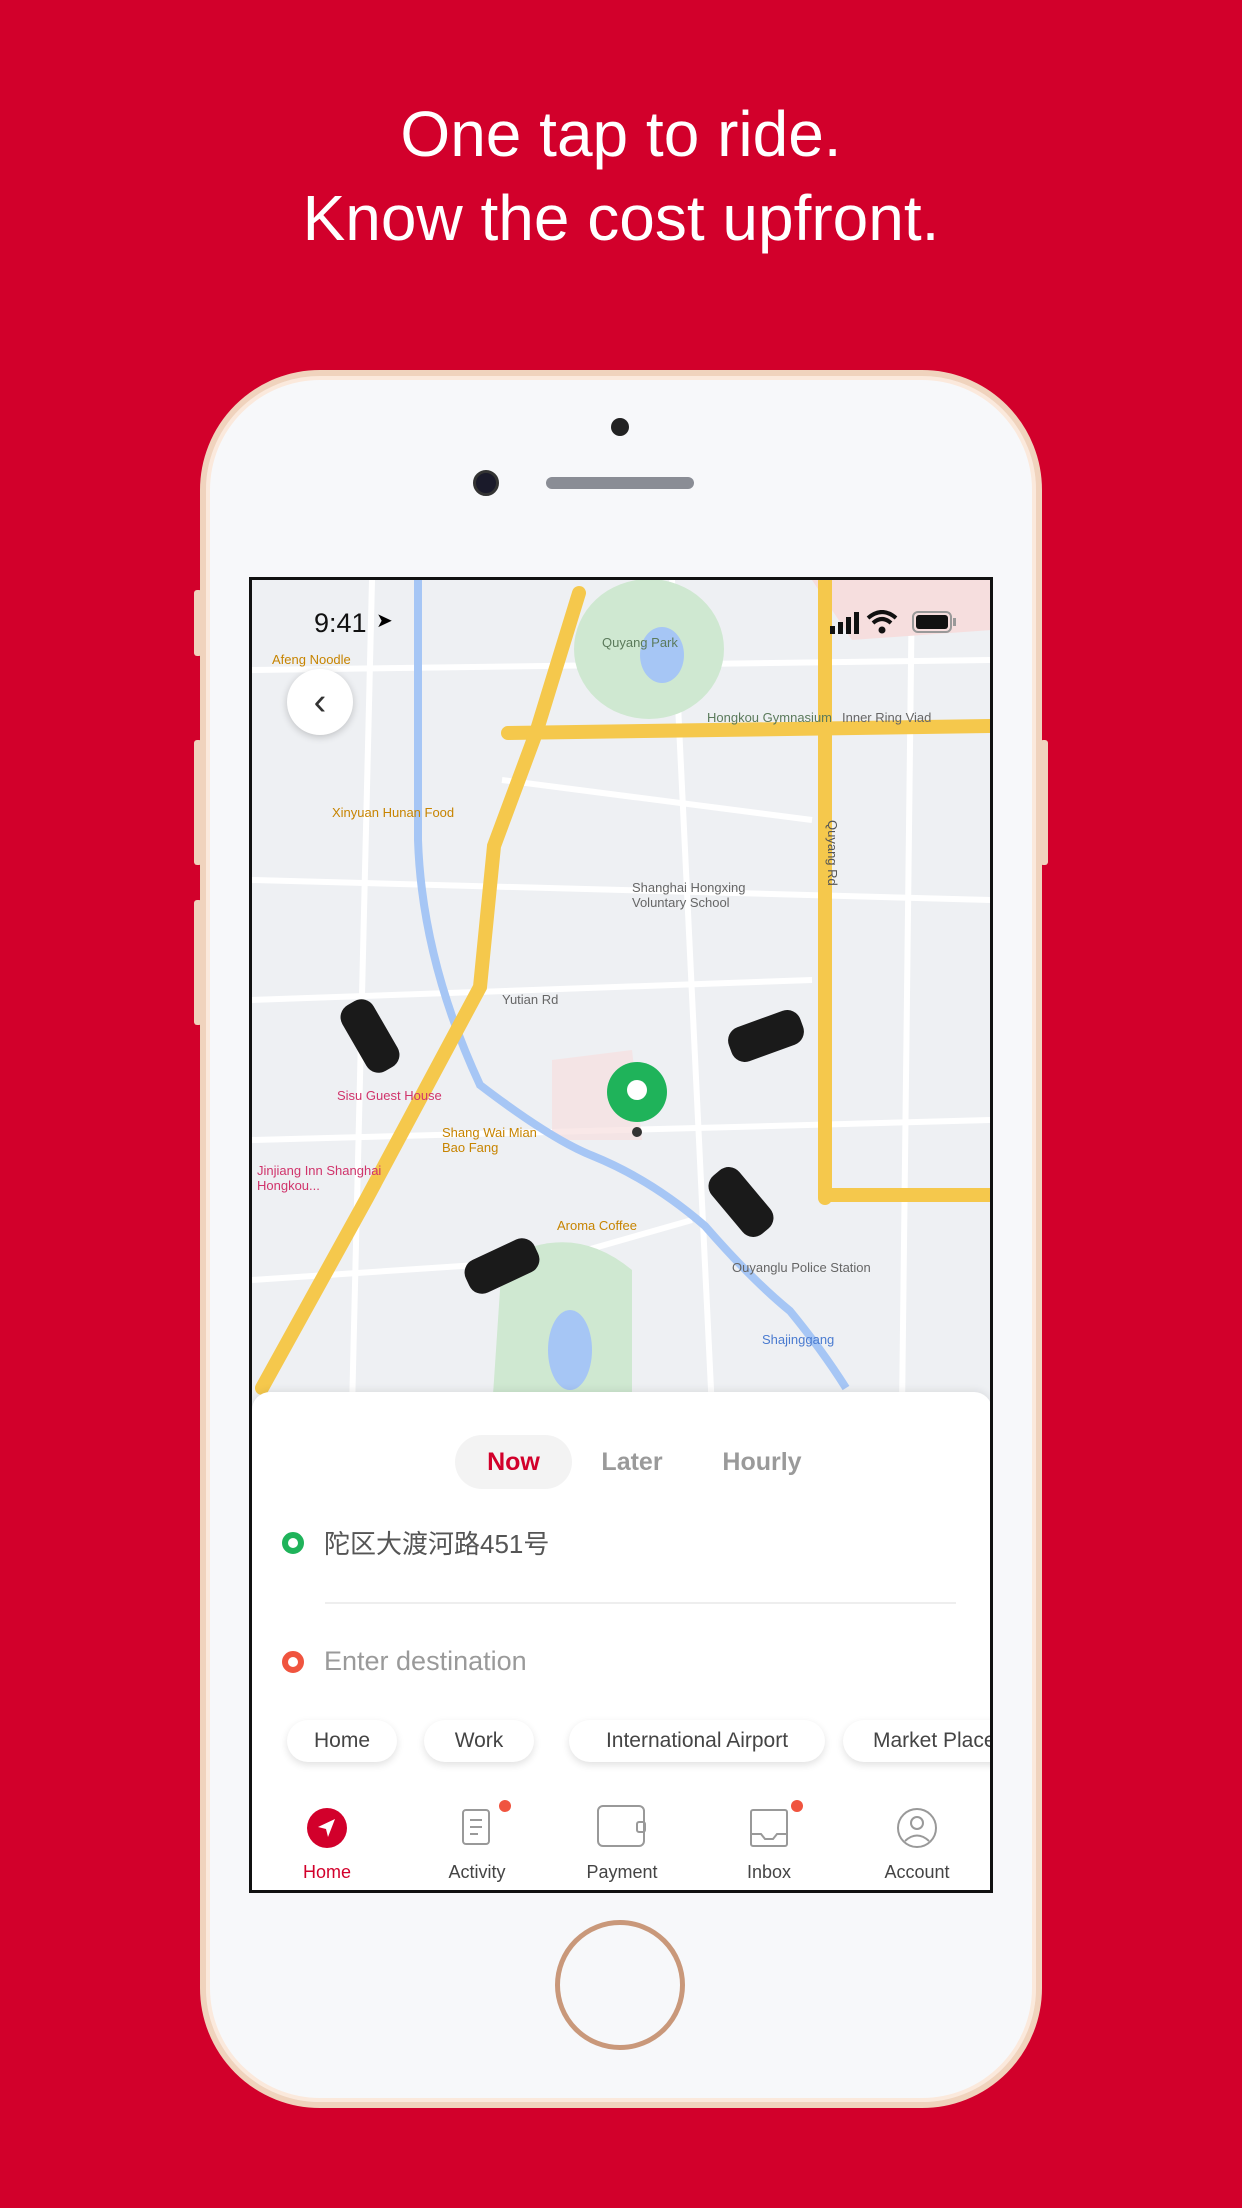  Describe the element at coordinates (620, 1985) in the screenshot. I see `home-button` at that location.